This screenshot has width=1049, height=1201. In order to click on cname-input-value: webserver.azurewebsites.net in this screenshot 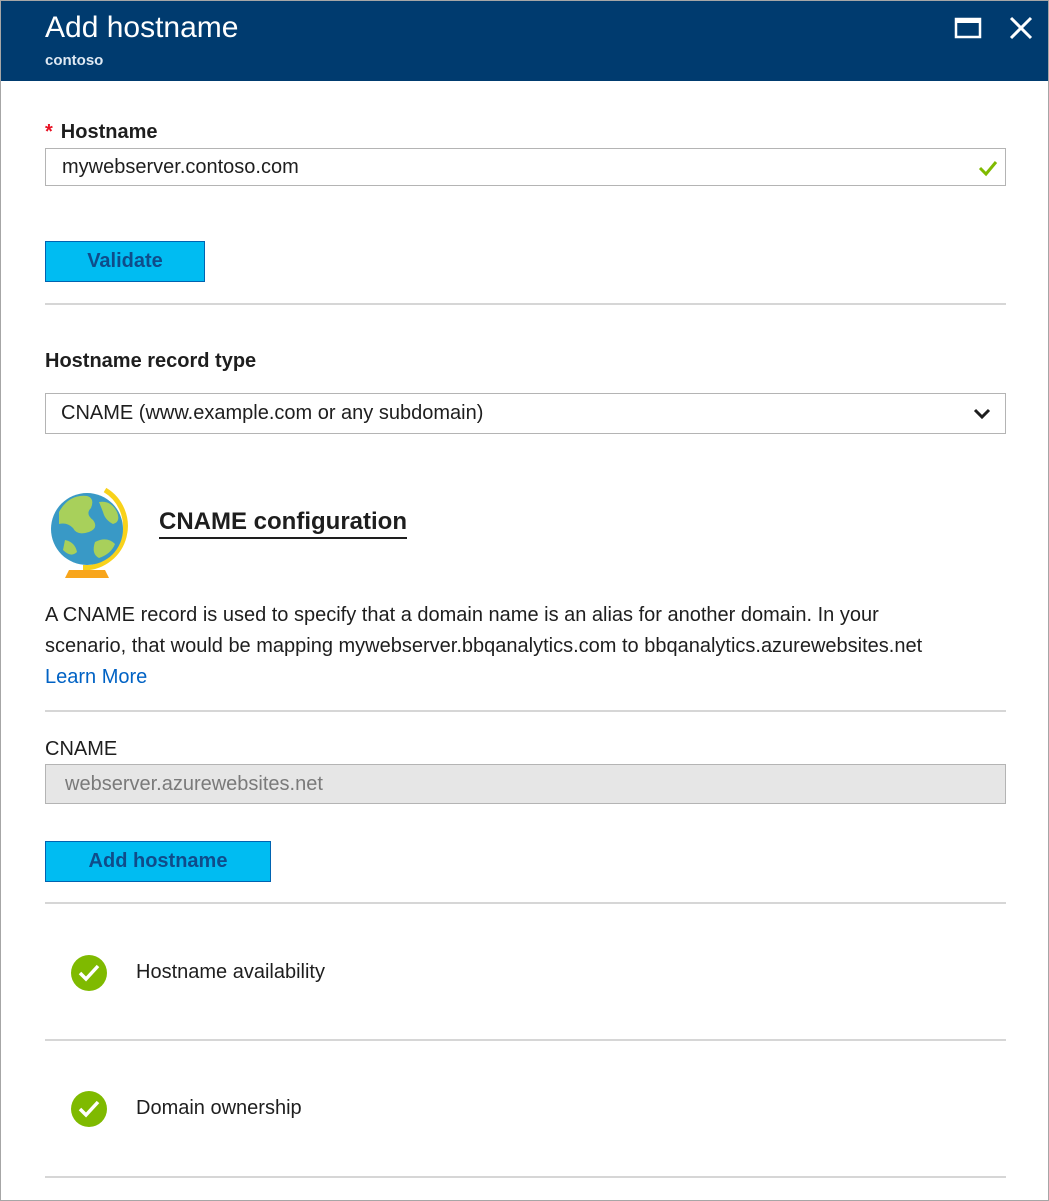, I will do `click(194, 784)`.